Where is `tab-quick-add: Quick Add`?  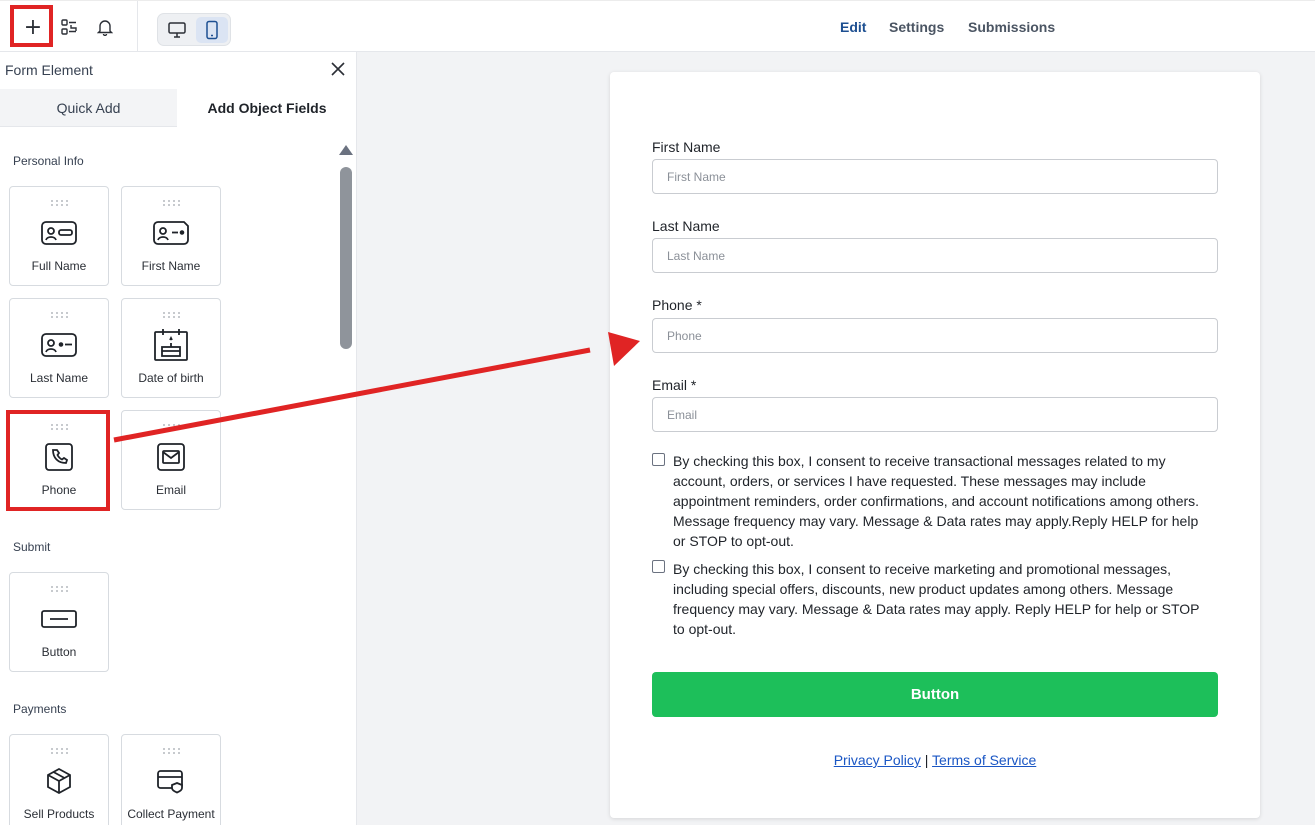 tab-quick-add: Quick Add is located at coordinates (88, 108).